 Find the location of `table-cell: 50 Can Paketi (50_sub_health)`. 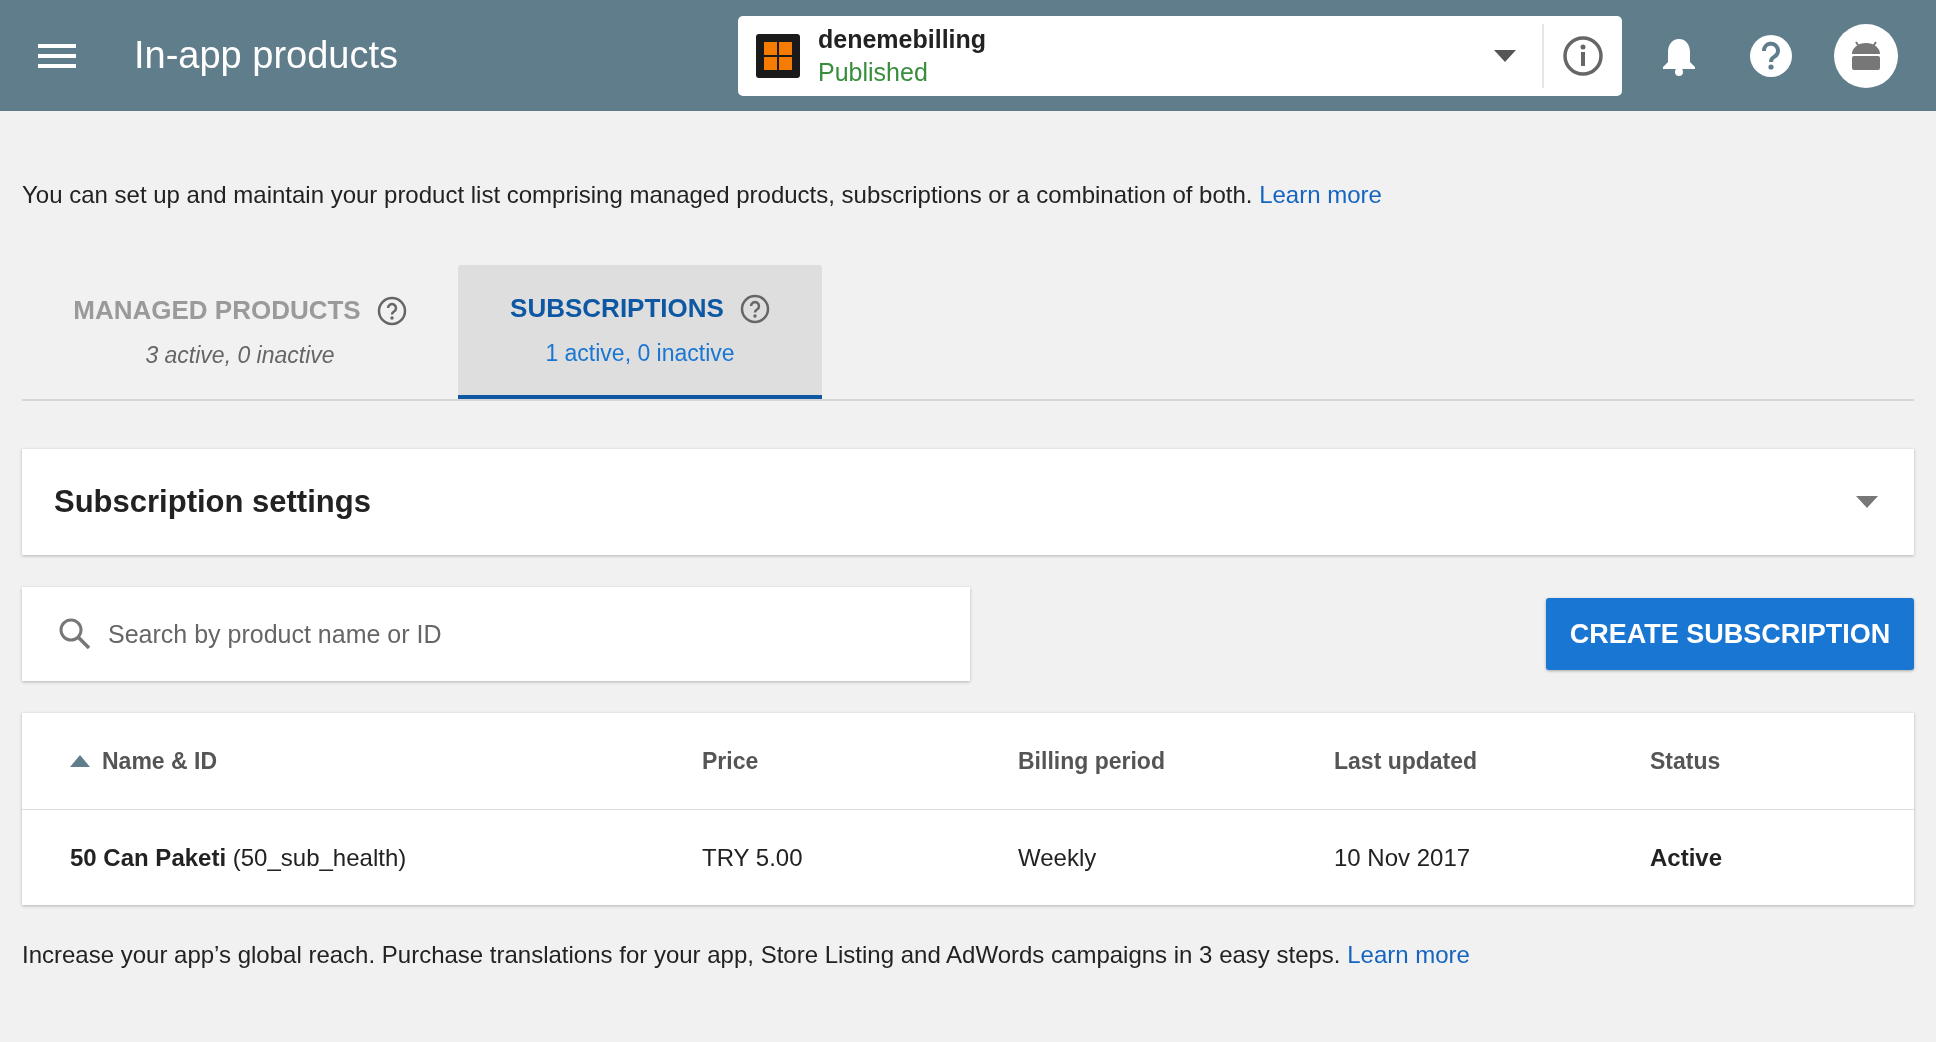

table-cell: 50 Can Paketi (50_sub_health) is located at coordinates (238, 857).